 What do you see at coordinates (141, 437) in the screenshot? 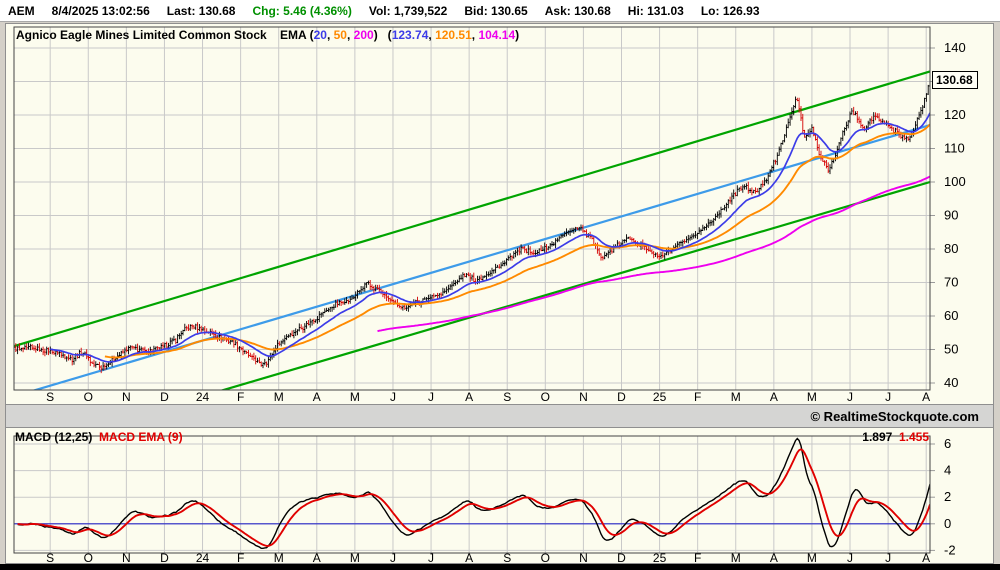
I see `text-part: MACD EMA (9)` at bounding box center [141, 437].